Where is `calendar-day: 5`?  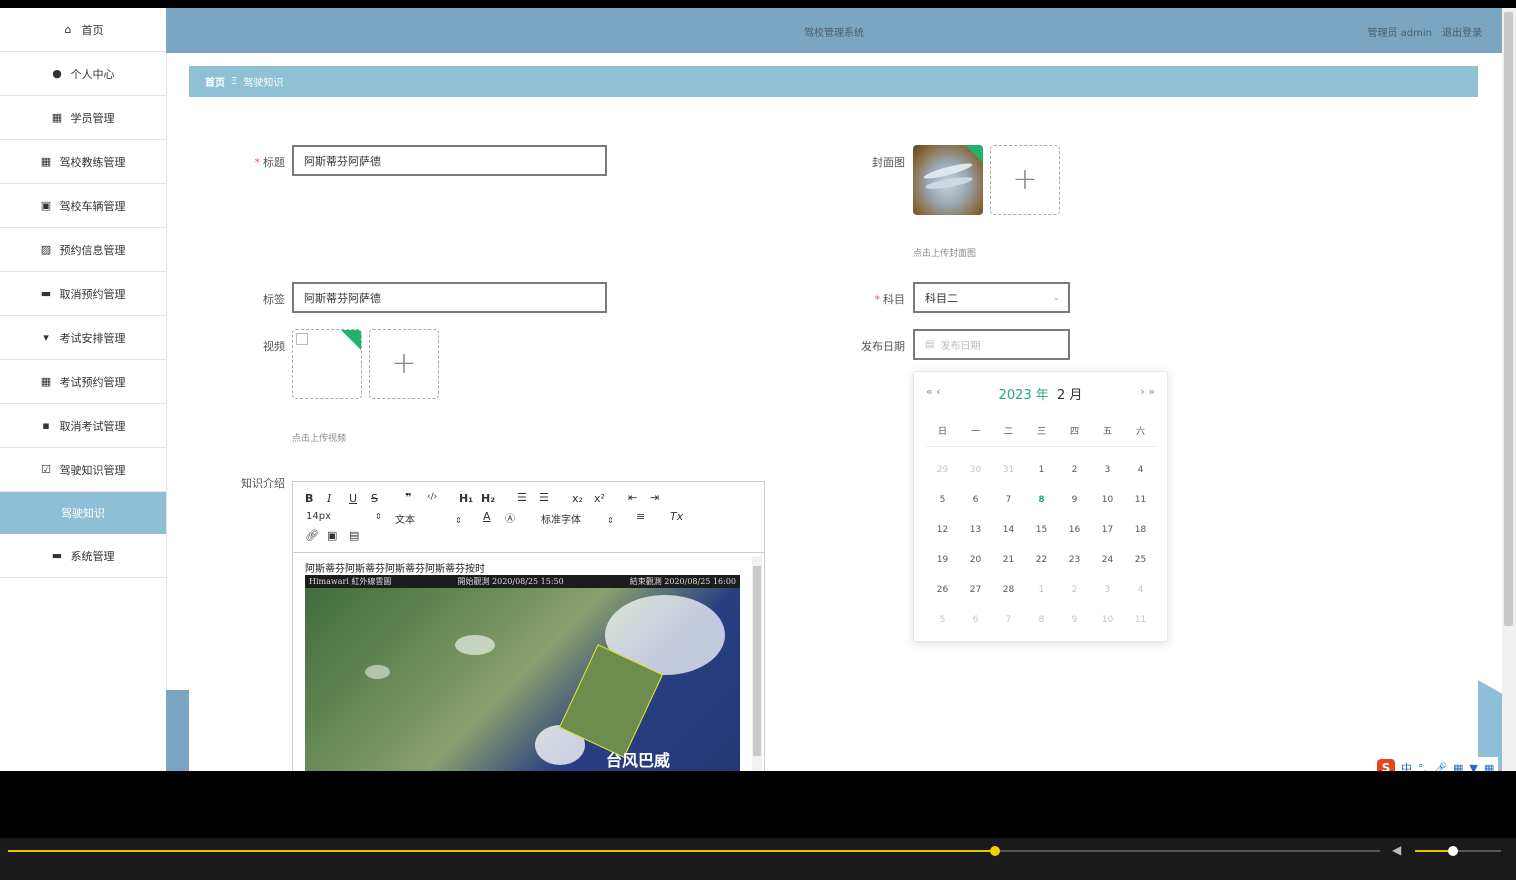
calendar-day: 5 is located at coordinates (942, 620).